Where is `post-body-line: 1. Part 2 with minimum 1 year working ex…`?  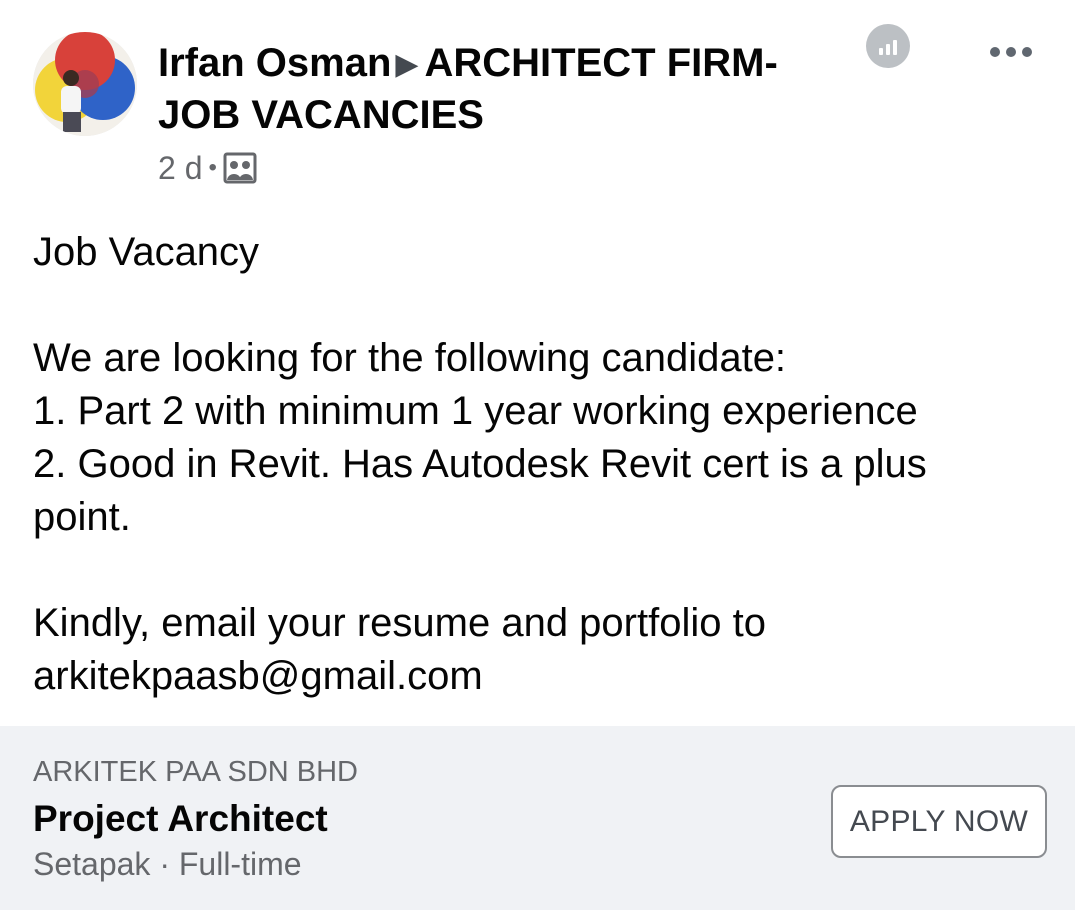
post-body-line: 1. Part 2 with minimum 1 year working ex… is located at coordinates (475, 411).